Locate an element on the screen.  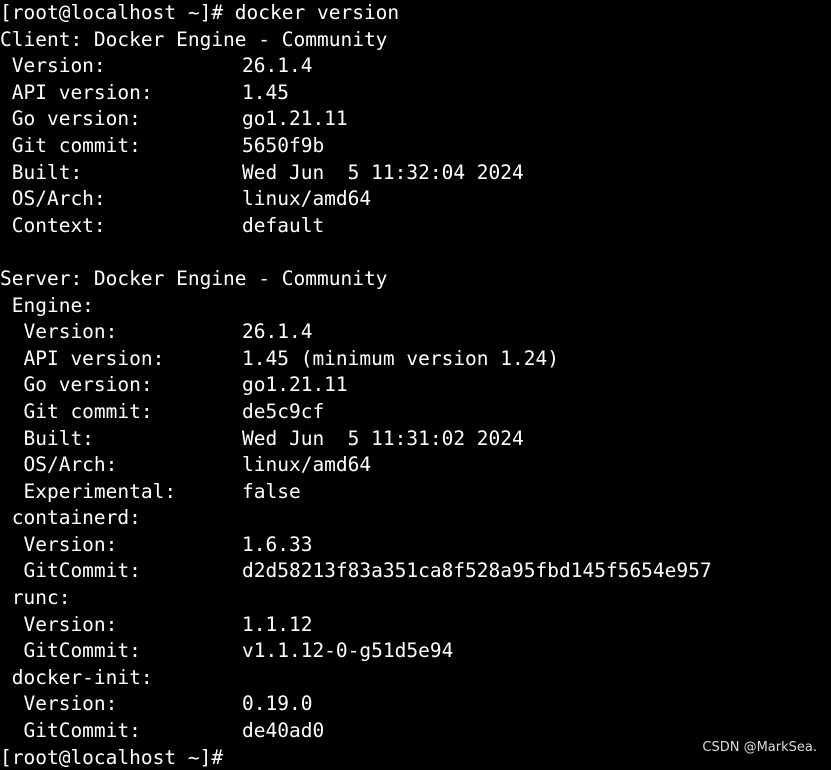
row-value: 1.6.33 is located at coordinates (277, 544).